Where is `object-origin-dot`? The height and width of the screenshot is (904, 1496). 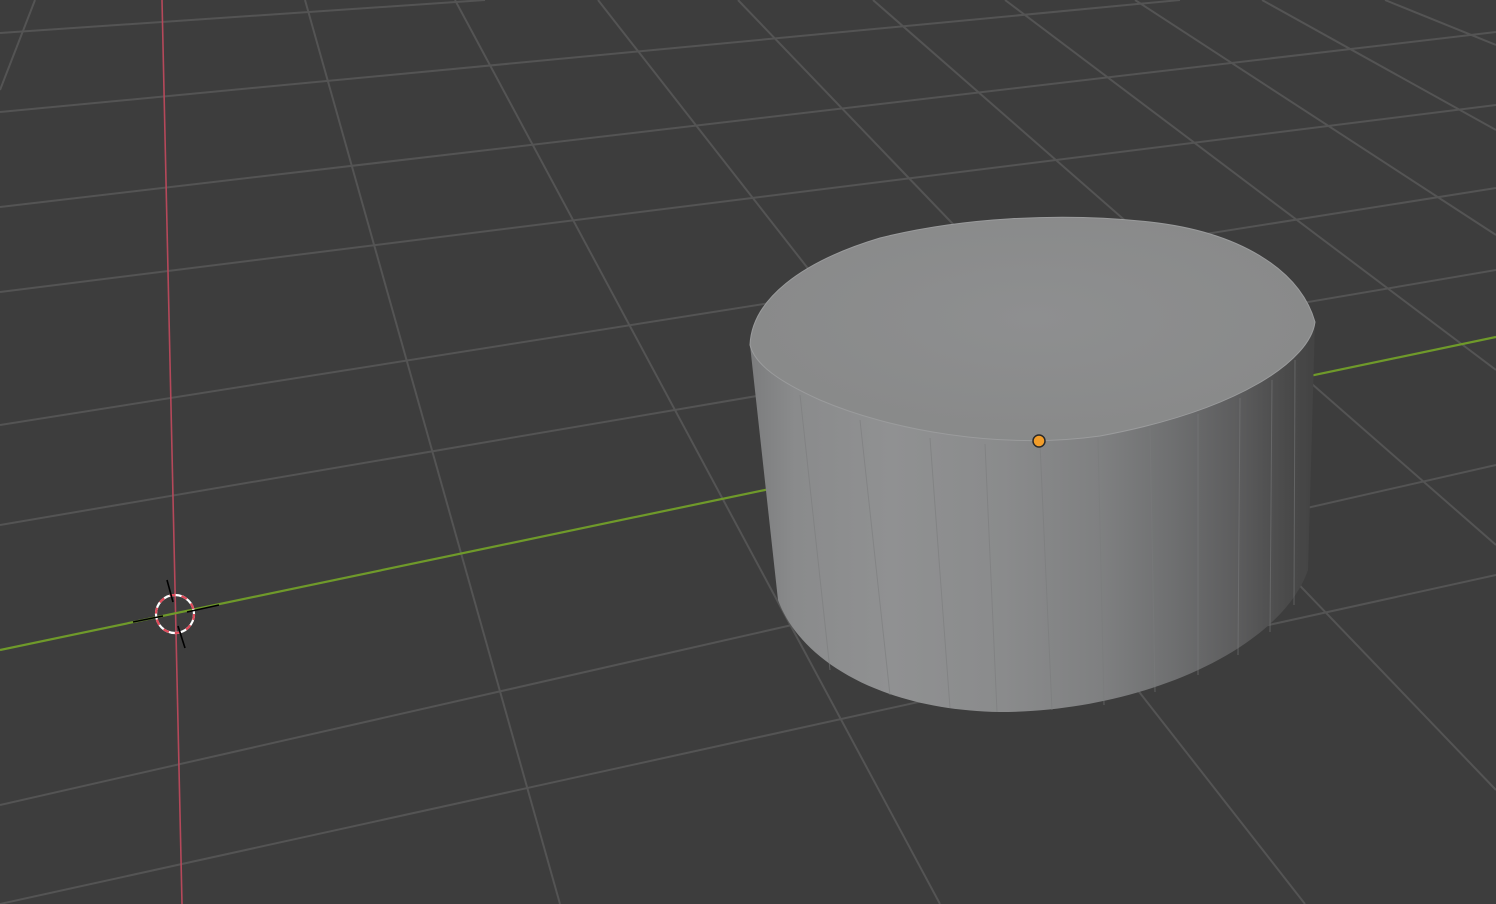
object-origin-dot is located at coordinates (1039, 441).